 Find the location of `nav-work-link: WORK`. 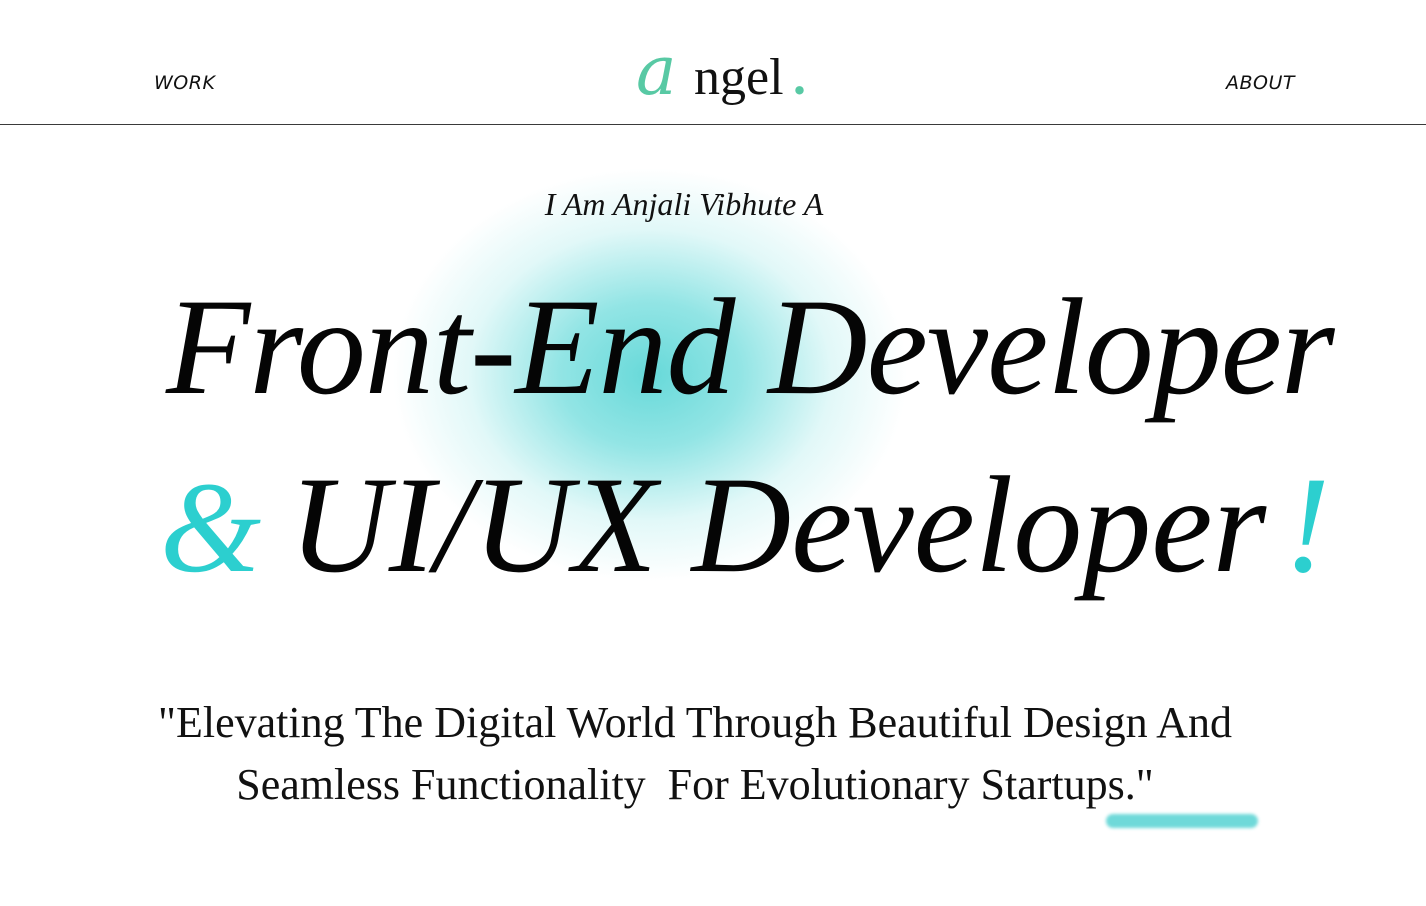

nav-work-link: WORK is located at coordinates (184, 83).